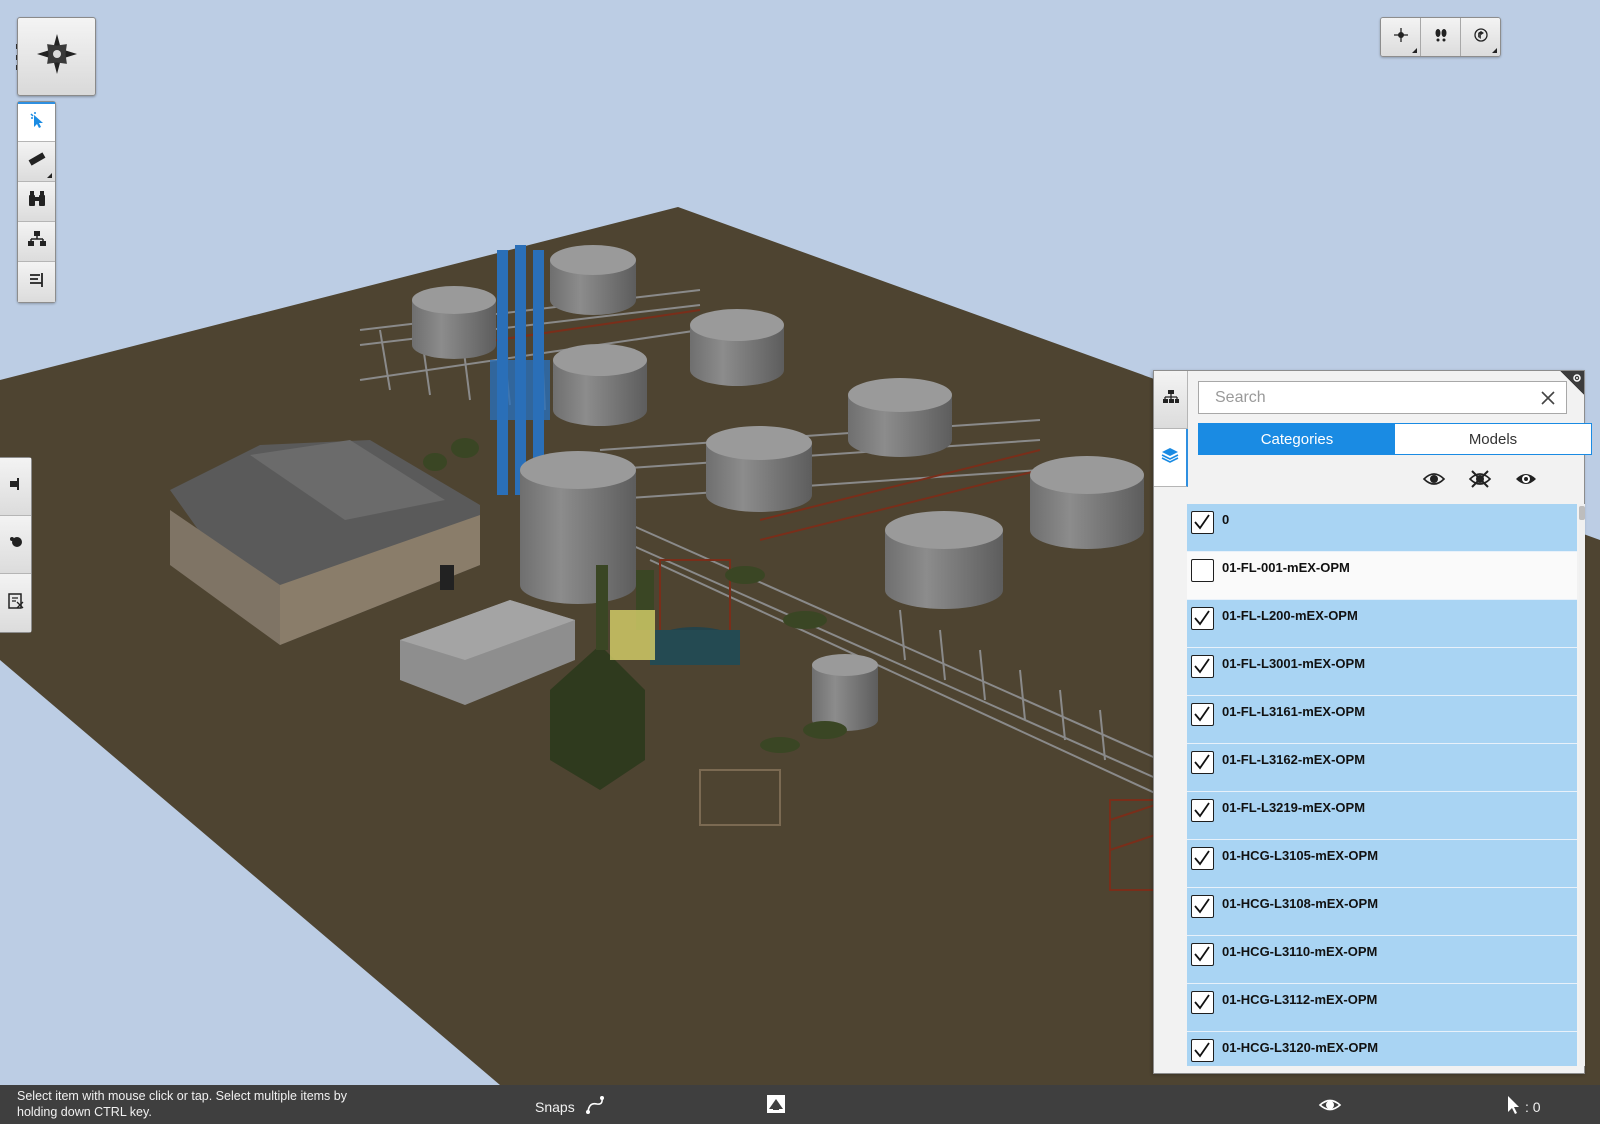 The image size is (1600, 1124). I want to click on hierarchy-tool-button, so click(36, 242).